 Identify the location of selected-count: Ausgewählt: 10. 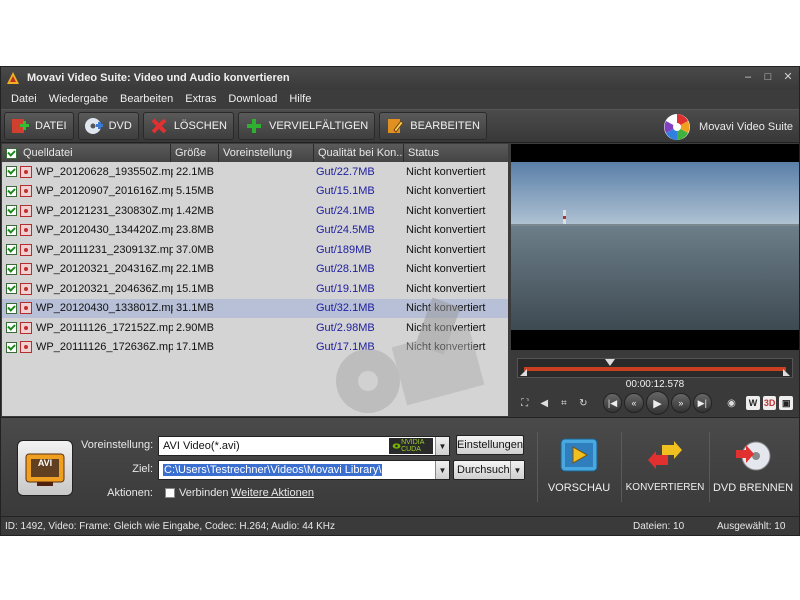
(751, 526).